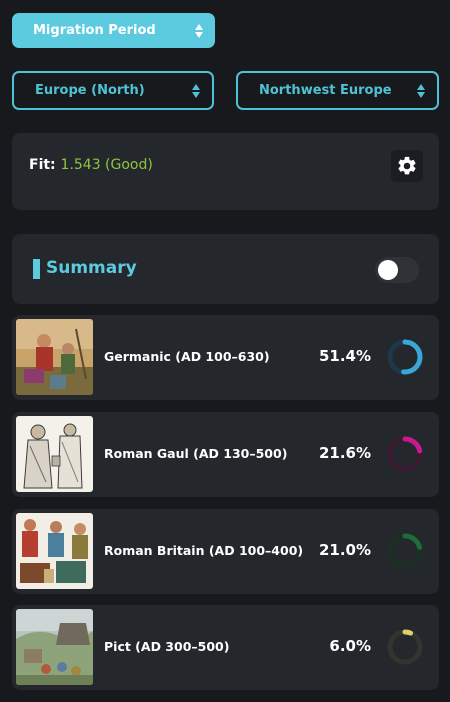 Image resolution: width=450 pixels, height=702 pixels. Describe the element at coordinates (54, 357) in the screenshot. I see `germanic-illustration` at that location.